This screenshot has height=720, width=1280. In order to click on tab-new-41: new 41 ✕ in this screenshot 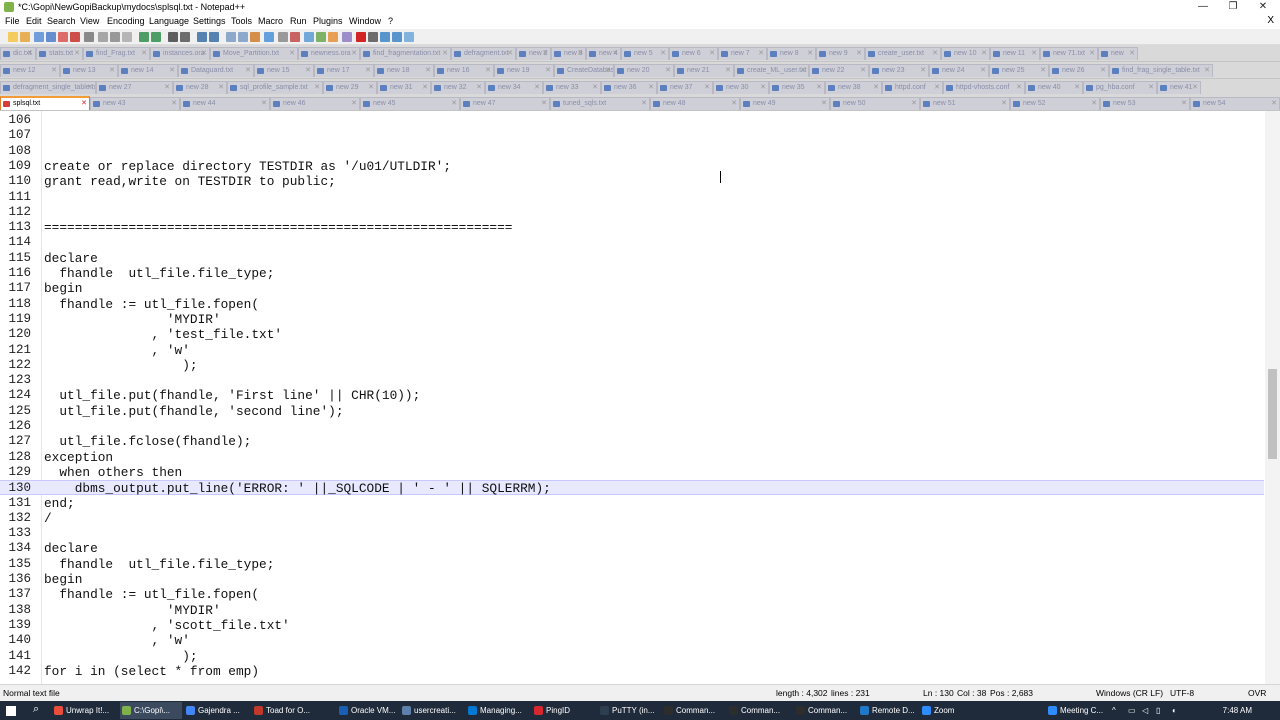, I will do `click(1179, 87)`.